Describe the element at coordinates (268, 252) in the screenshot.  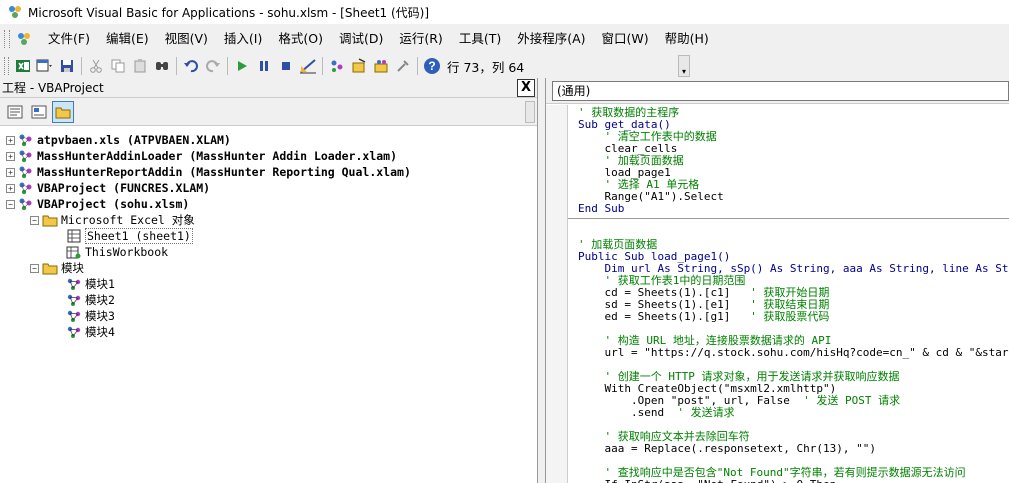
I see `tree-item: ThisWorkbook` at that location.